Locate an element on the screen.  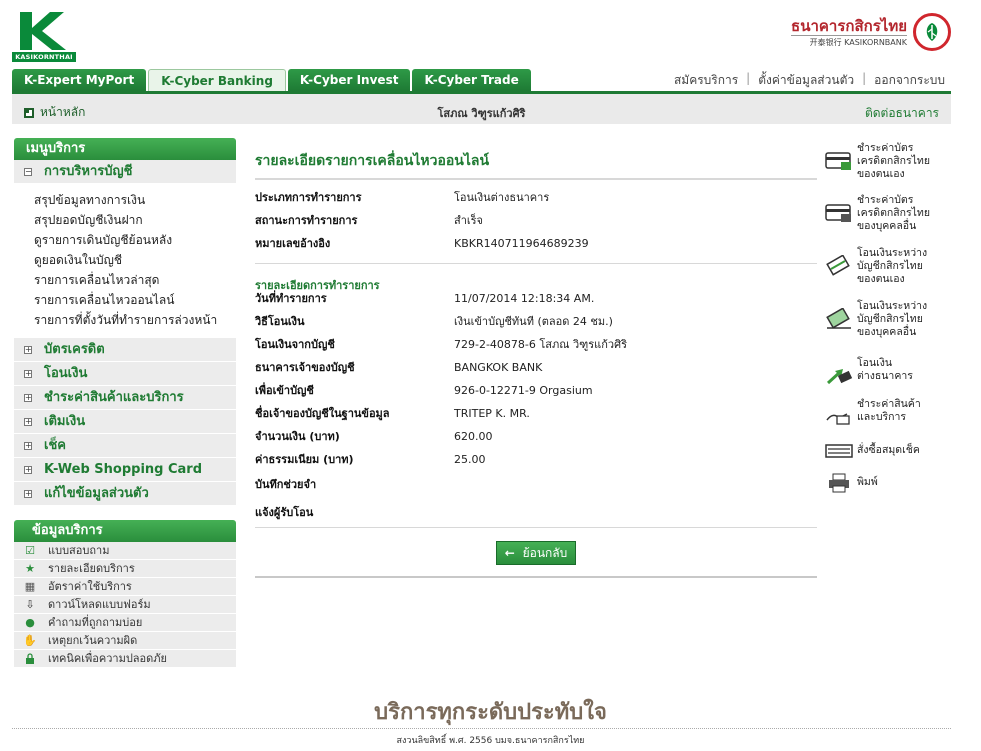
field-label: หมายเลขอ้างอิง is located at coordinates (293, 243).